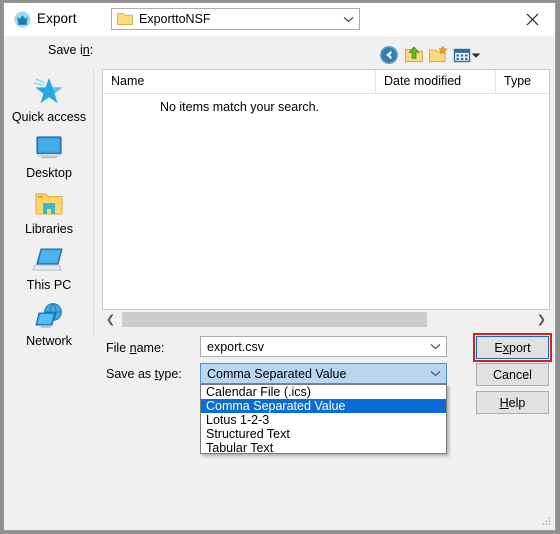  What do you see at coordinates (150, 348) in the screenshot?
I see `file-name-label-post: ame:` at bounding box center [150, 348].